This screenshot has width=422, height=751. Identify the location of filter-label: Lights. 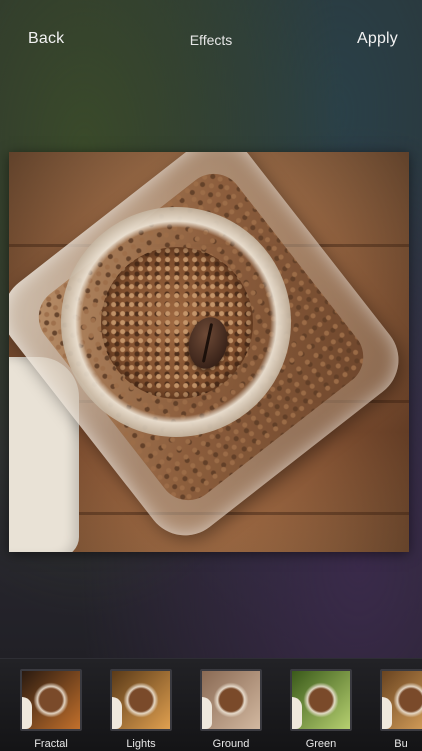
(141, 744).